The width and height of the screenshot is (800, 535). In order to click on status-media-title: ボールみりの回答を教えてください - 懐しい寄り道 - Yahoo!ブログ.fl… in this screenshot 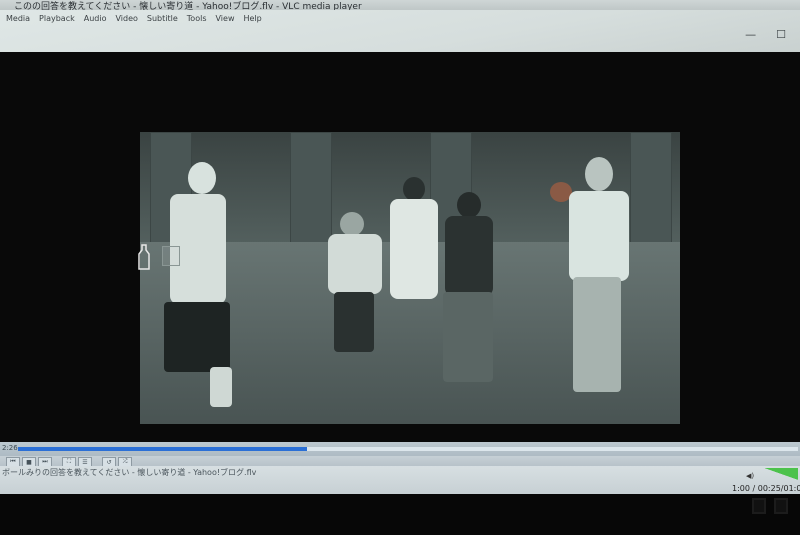, I will do `click(129, 472)`.